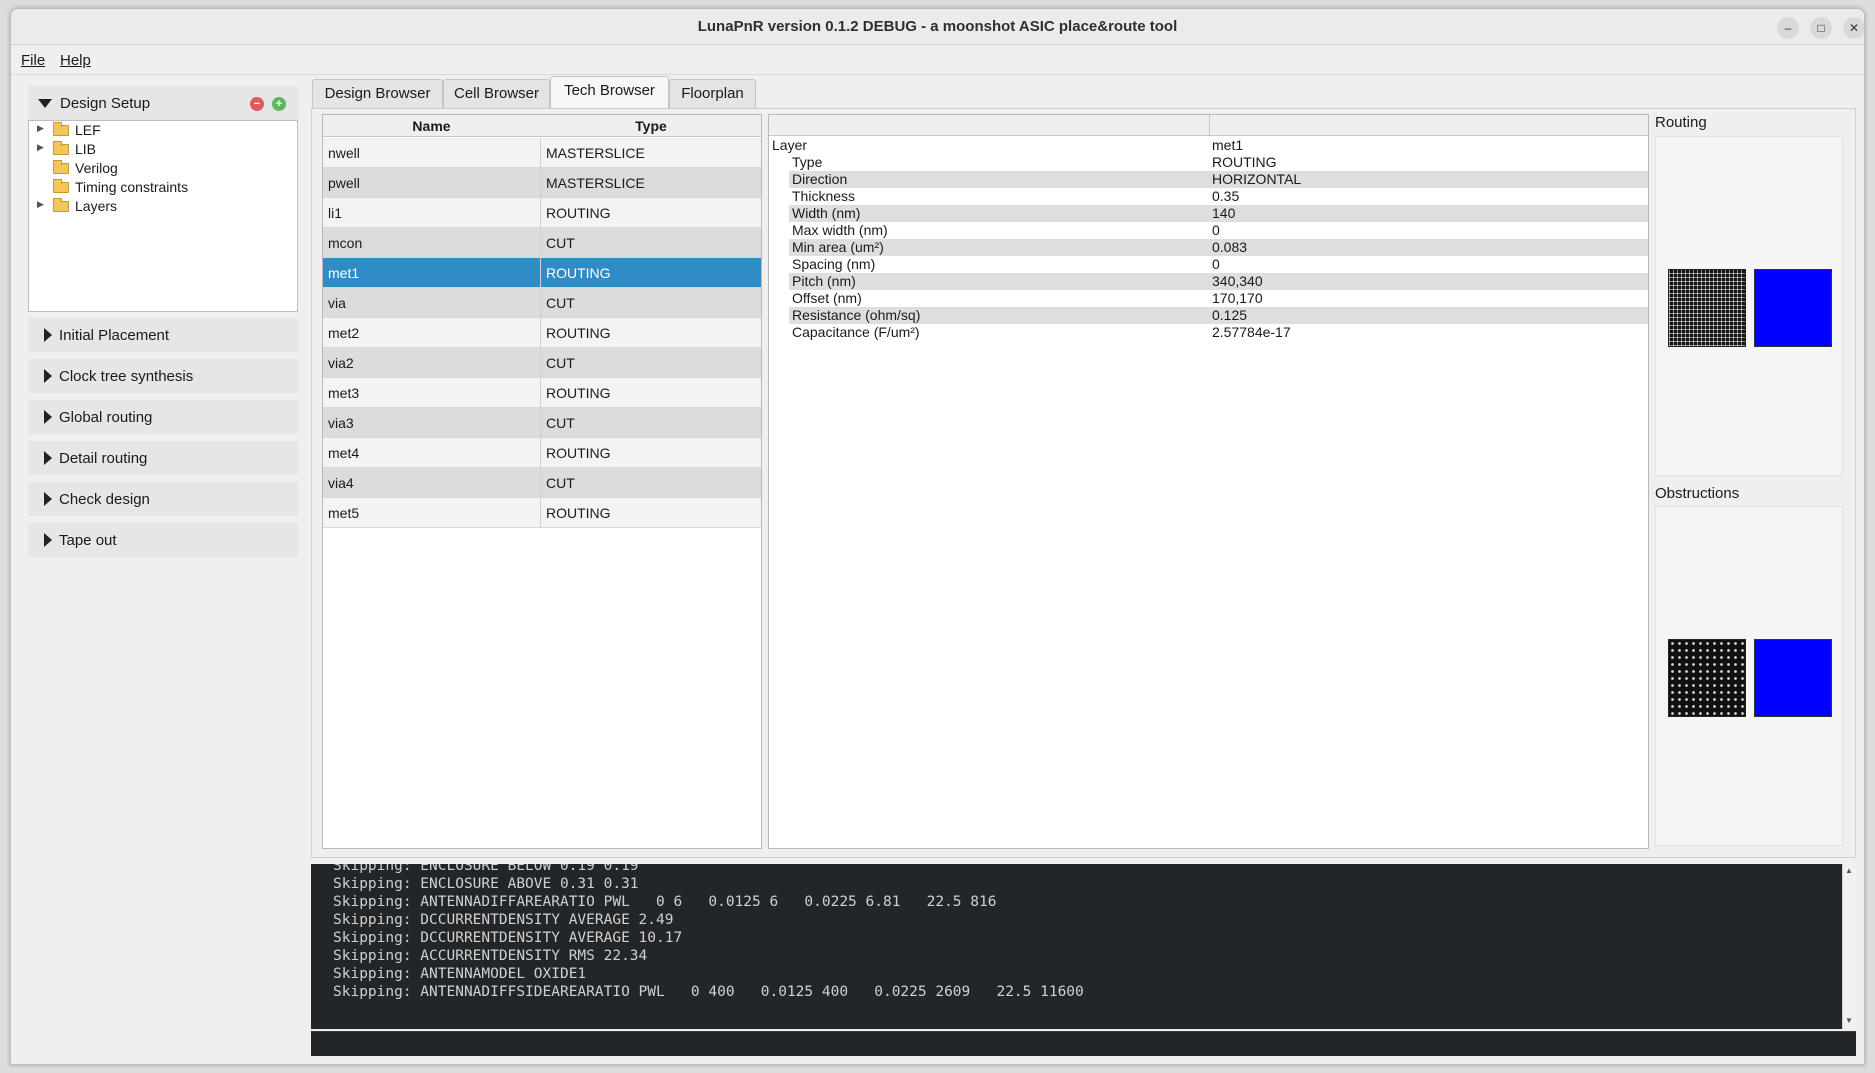 This screenshot has width=1875, height=1073. Describe the element at coordinates (1228, 145) in the screenshot. I see `property-value: met1` at that location.